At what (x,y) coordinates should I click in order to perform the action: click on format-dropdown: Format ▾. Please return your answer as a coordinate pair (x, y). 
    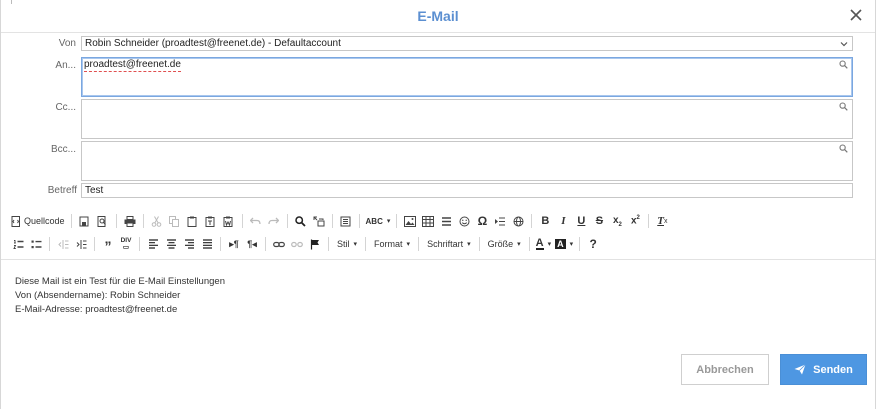
    Looking at the image, I should click on (392, 244).